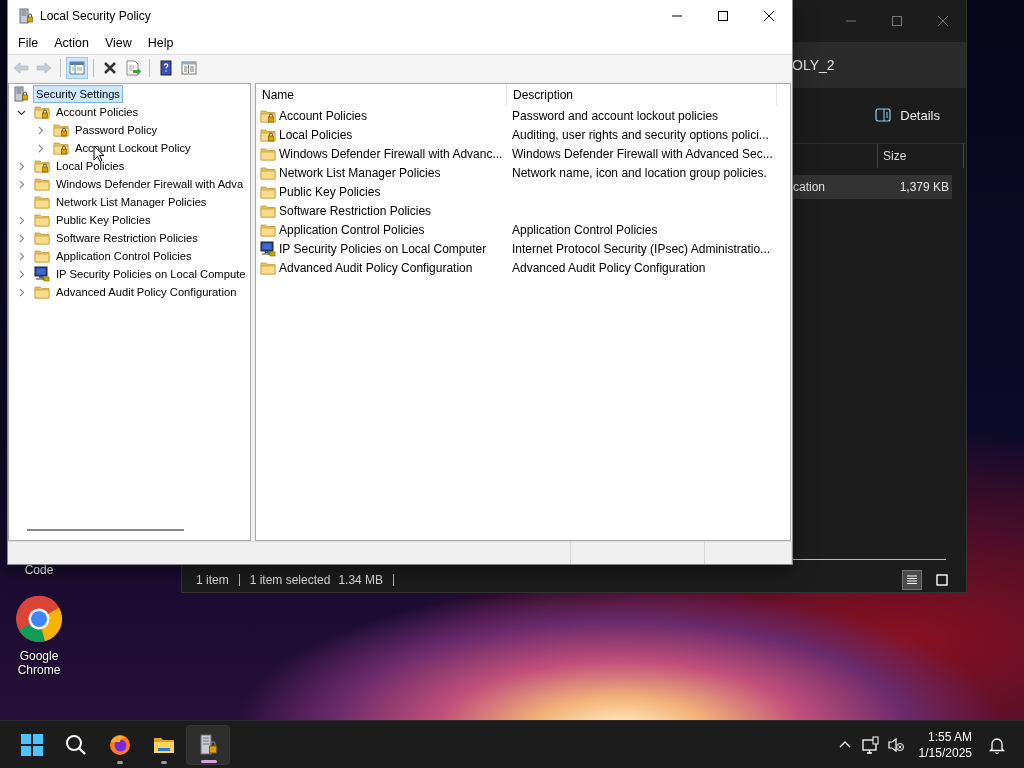 The width and height of the screenshot is (1024, 768). What do you see at coordinates (897, 21) in the screenshot?
I see `maximize-icon` at bounding box center [897, 21].